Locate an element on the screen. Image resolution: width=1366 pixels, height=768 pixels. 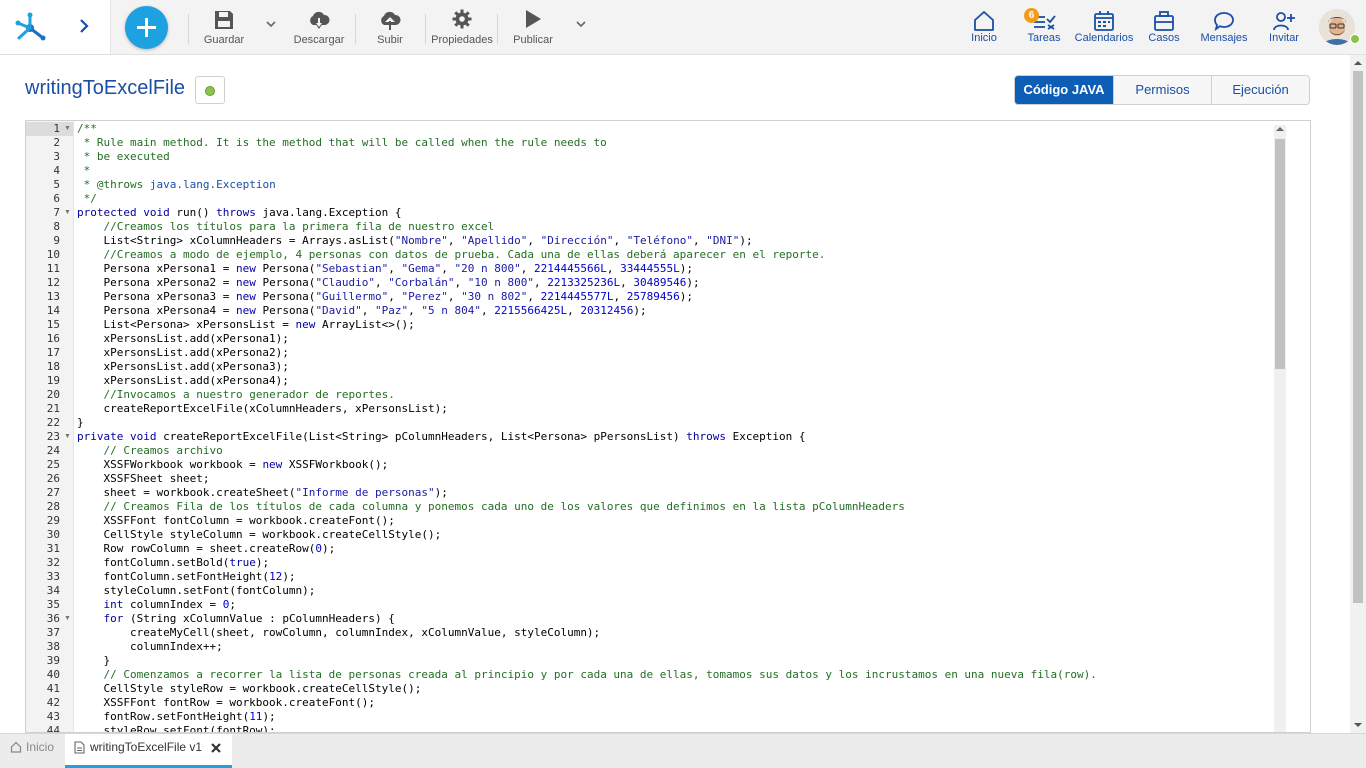
code-line: // Creamos archivo is located at coordinates (674, 451).